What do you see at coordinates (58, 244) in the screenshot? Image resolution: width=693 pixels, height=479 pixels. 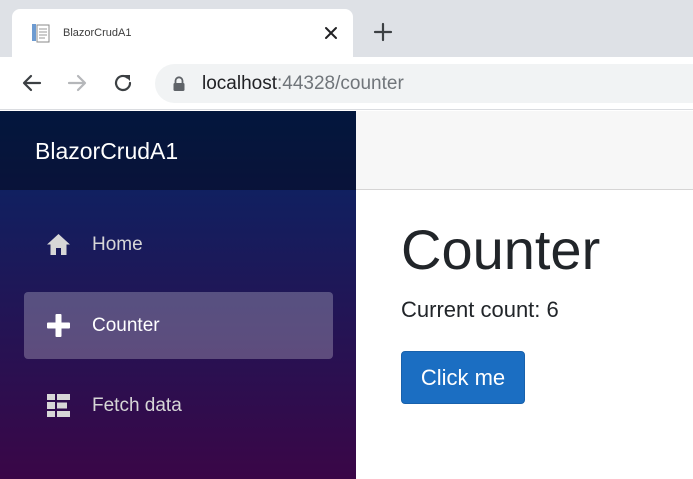 I see `home-icon` at bounding box center [58, 244].